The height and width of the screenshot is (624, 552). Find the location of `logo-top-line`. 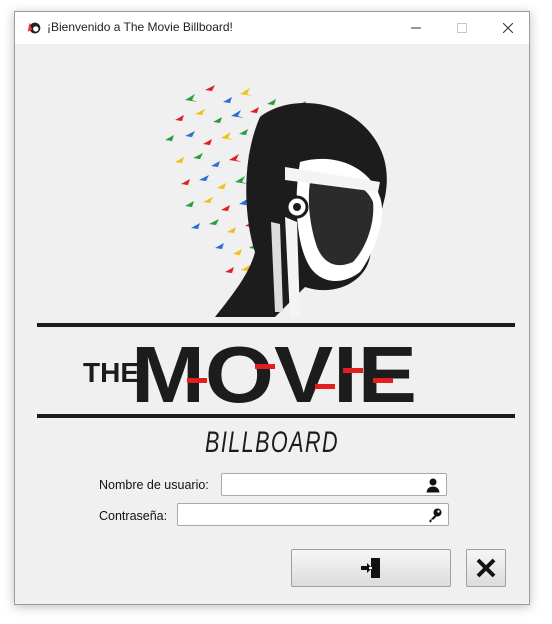

logo-top-line is located at coordinates (276, 325).